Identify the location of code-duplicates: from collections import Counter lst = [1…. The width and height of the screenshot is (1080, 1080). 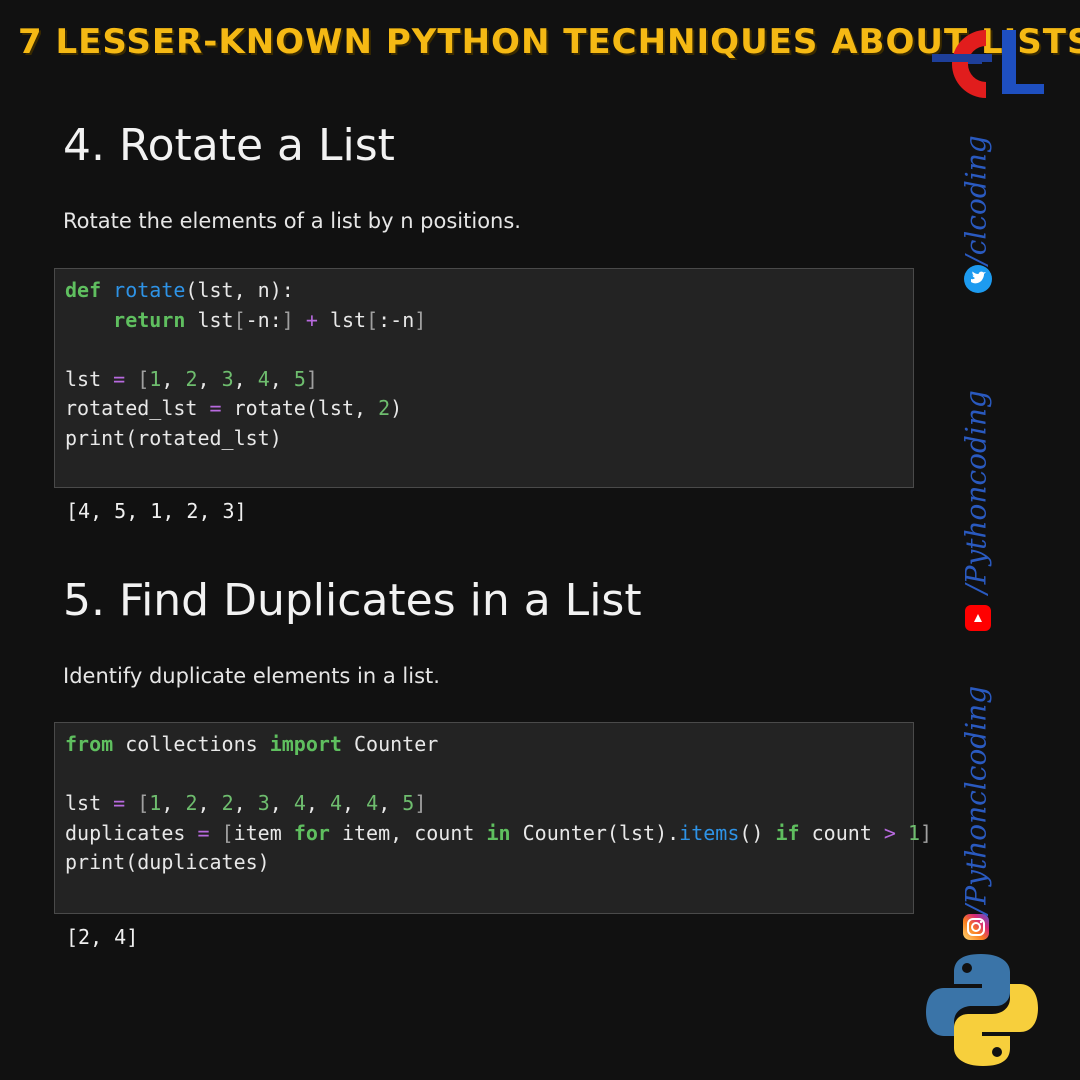
(498, 804).